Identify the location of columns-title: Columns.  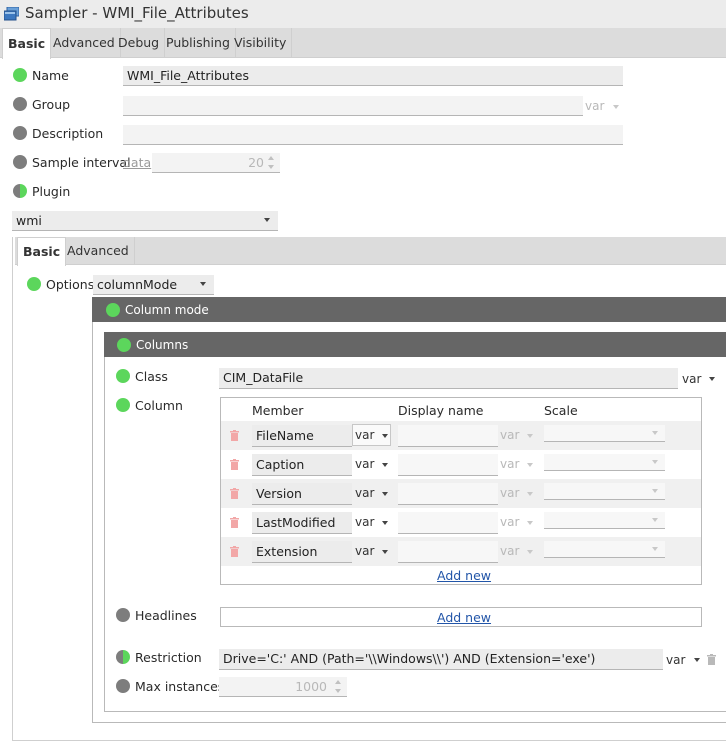
(162, 345).